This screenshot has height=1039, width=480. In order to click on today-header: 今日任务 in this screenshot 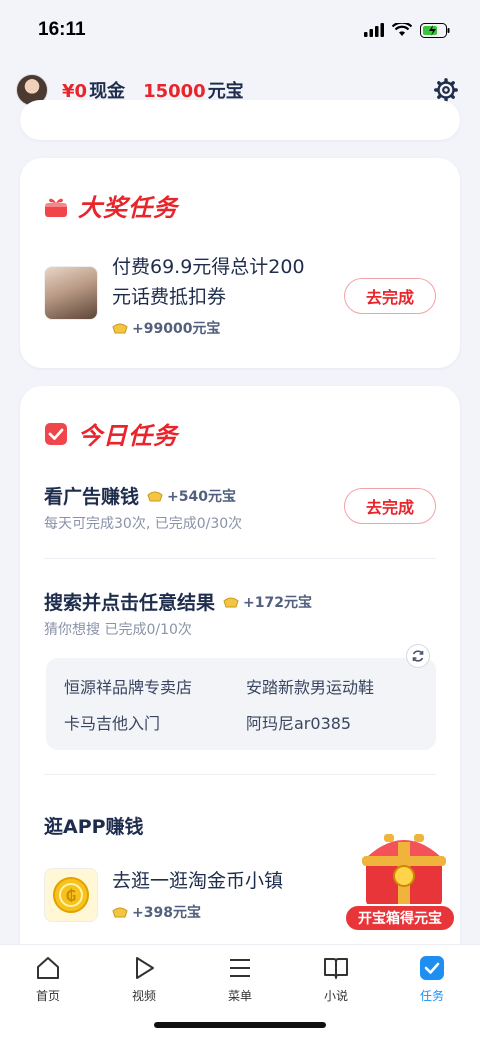, I will do `click(240, 418)`.